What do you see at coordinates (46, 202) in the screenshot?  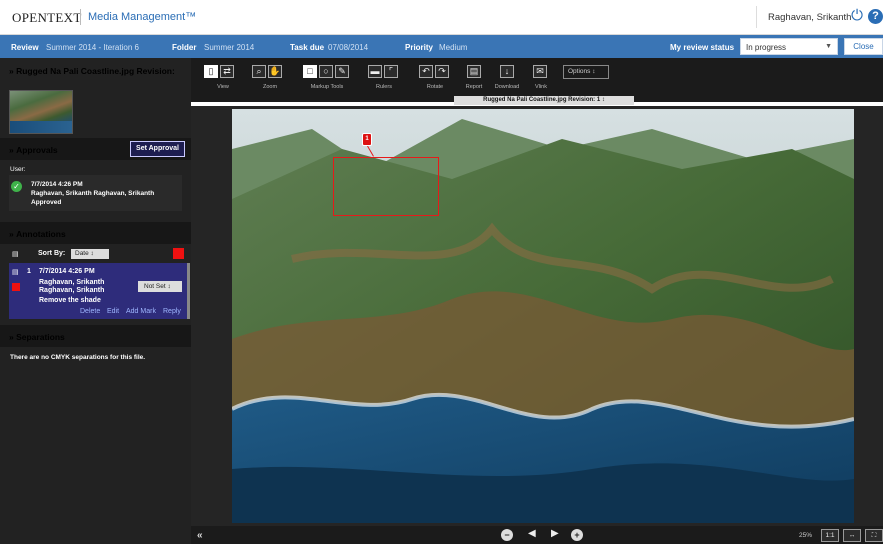 I see `approval-status: Approved` at bounding box center [46, 202].